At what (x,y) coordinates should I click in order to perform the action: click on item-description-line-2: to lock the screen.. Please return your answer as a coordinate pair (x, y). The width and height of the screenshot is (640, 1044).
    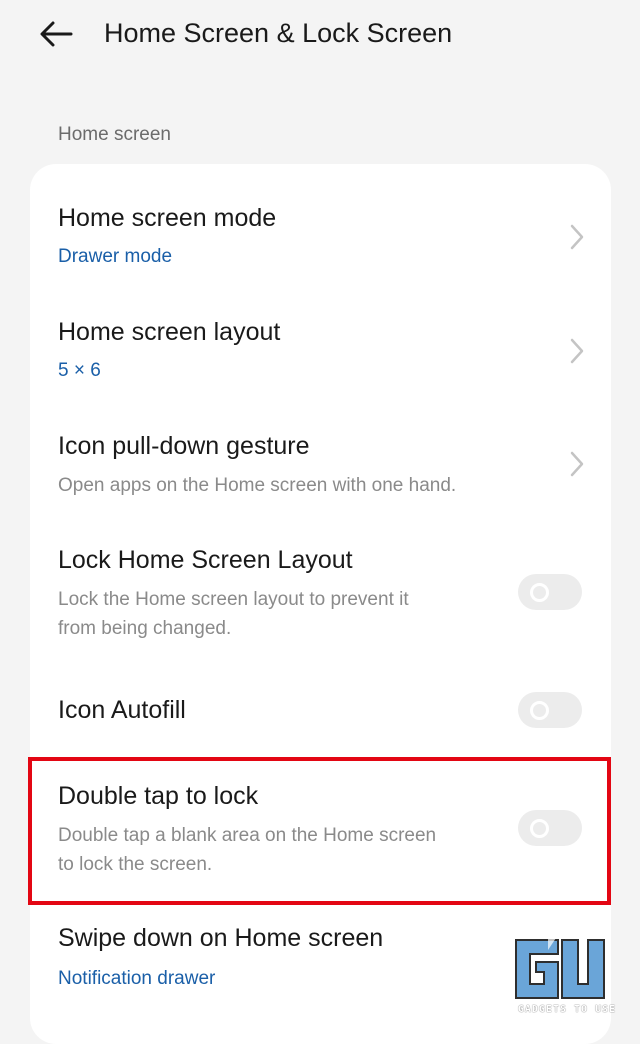
    Looking at the image, I should click on (135, 864).